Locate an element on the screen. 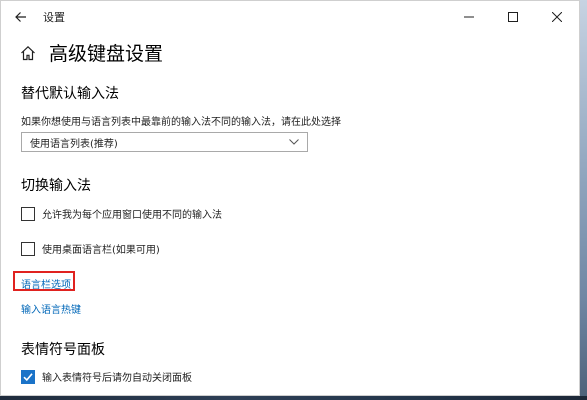 The width and height of the screenshot is (587, 400). switch-section-title: 切换输入法 is located at coordinates (56, 186).